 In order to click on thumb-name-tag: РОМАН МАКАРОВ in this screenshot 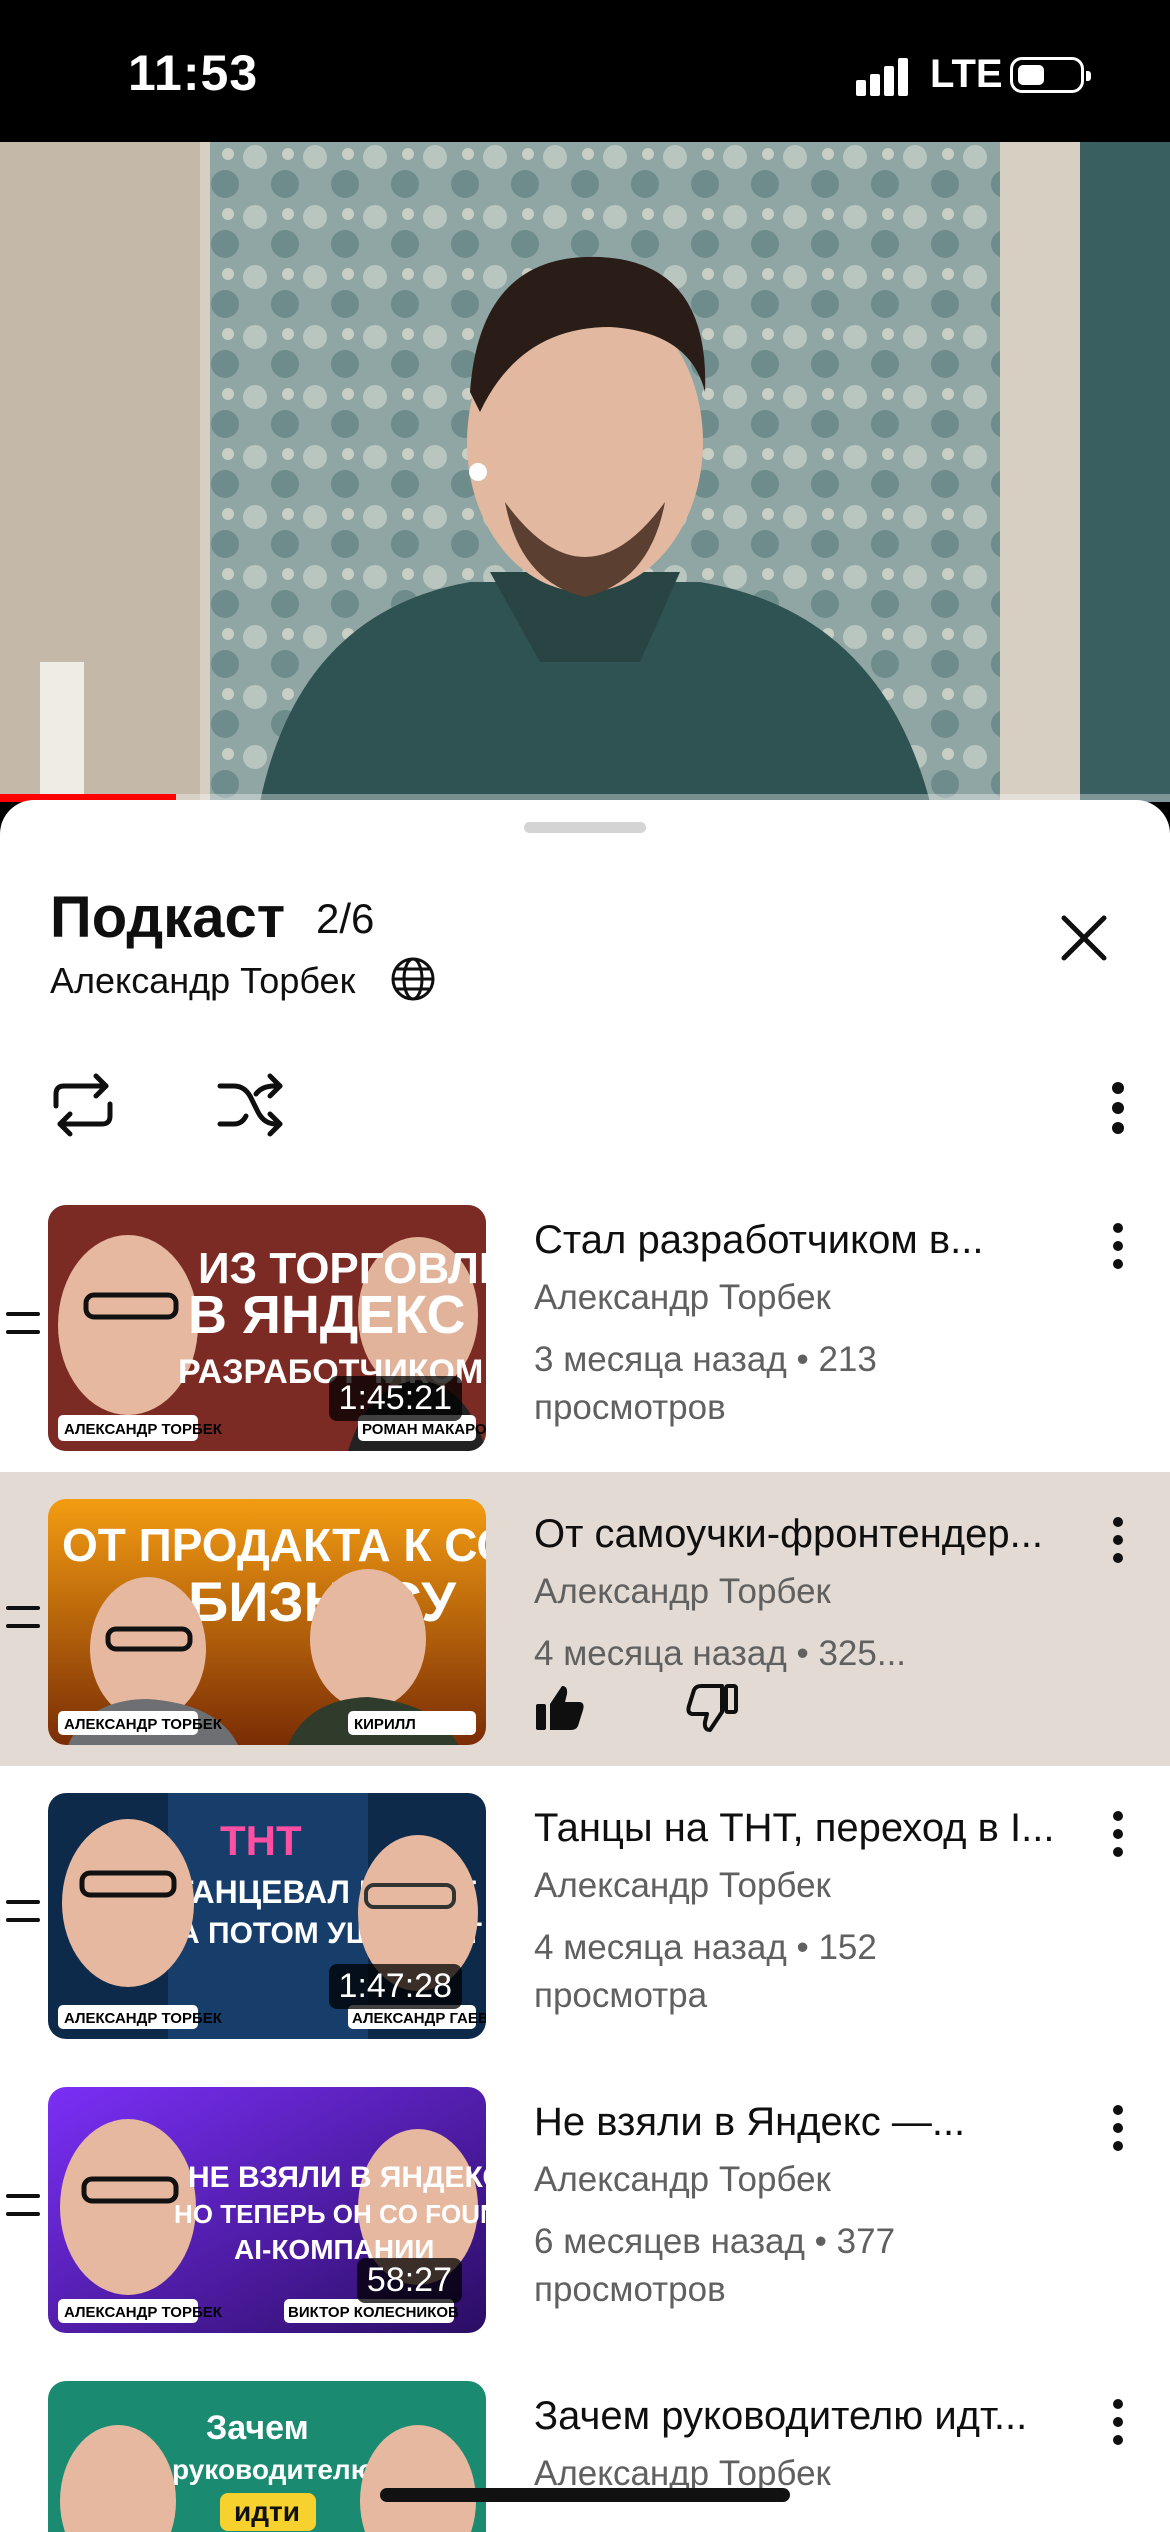, I will do `click(424, 1429)`.